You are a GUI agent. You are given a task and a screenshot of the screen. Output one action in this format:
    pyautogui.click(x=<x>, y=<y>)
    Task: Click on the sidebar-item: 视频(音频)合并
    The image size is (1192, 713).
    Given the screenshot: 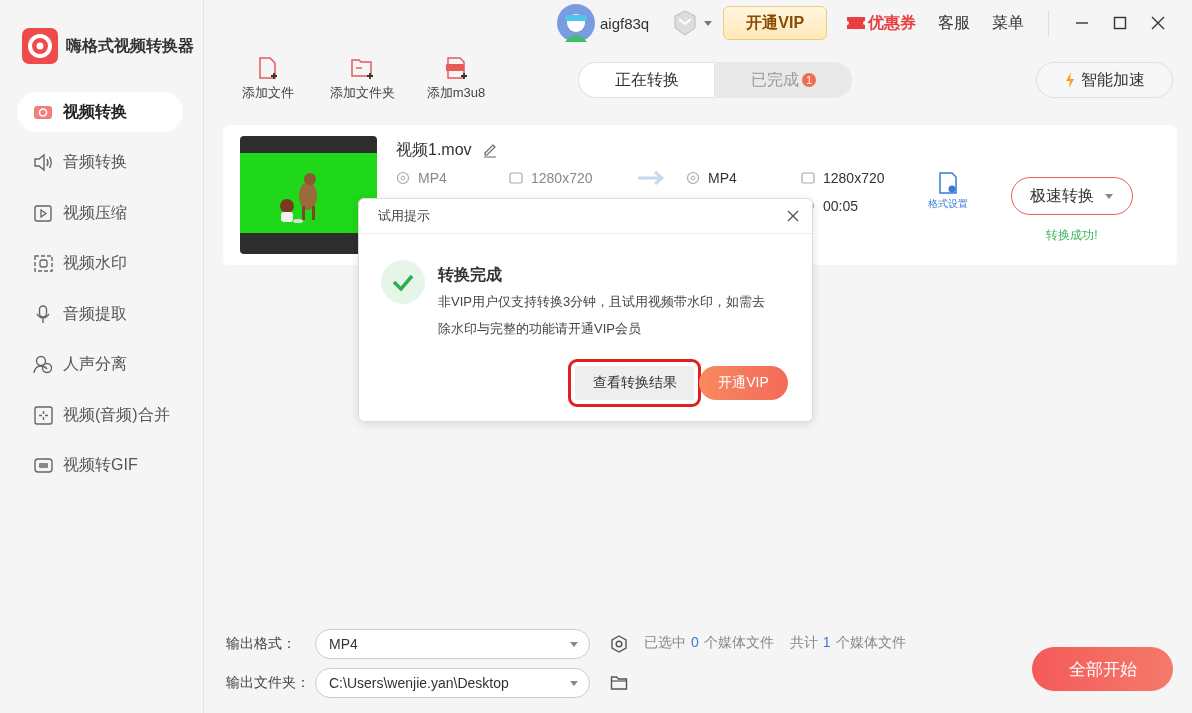 What is the action you would take?
    pyautogui.click(x=100, y=415)
    